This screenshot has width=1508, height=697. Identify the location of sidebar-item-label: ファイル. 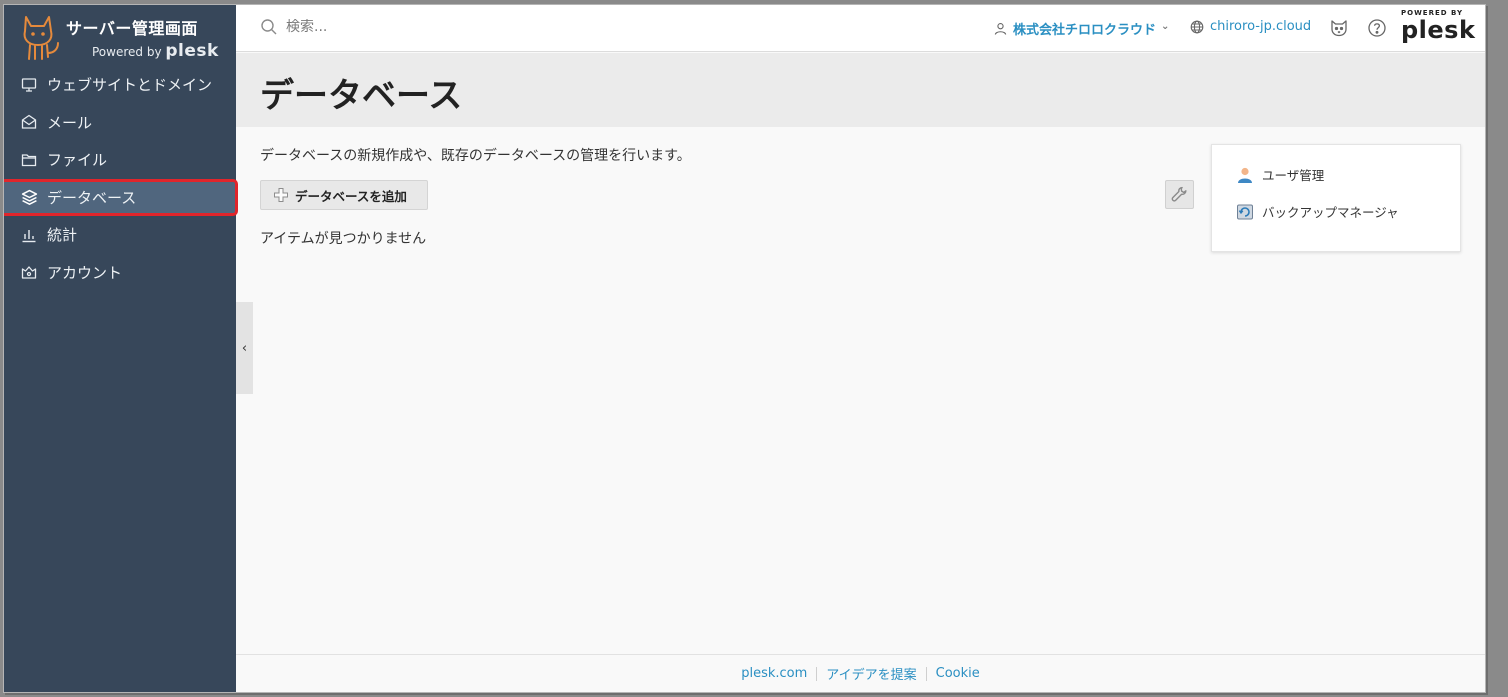
(77, 160).